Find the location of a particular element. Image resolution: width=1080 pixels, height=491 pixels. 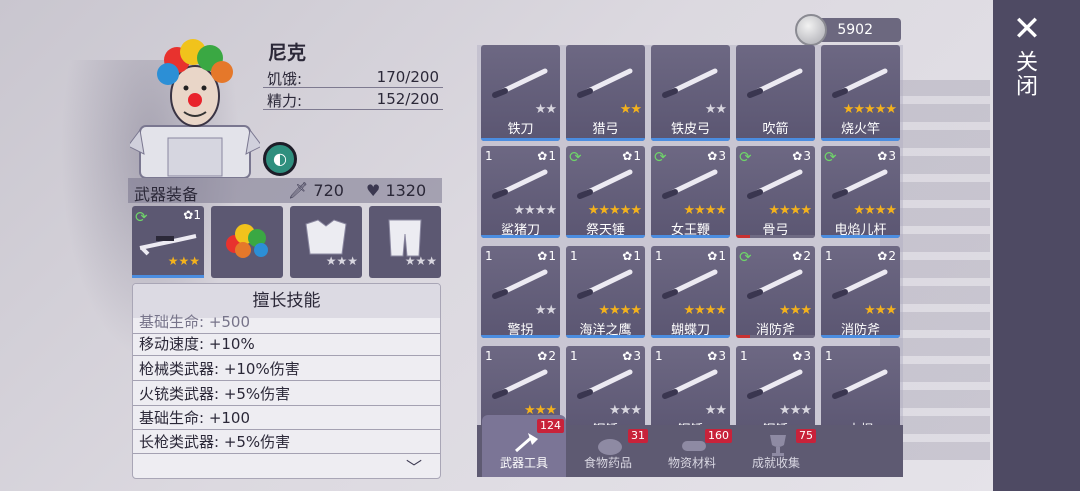

item-name: 猎弓 is located at coordinates (605, 129).